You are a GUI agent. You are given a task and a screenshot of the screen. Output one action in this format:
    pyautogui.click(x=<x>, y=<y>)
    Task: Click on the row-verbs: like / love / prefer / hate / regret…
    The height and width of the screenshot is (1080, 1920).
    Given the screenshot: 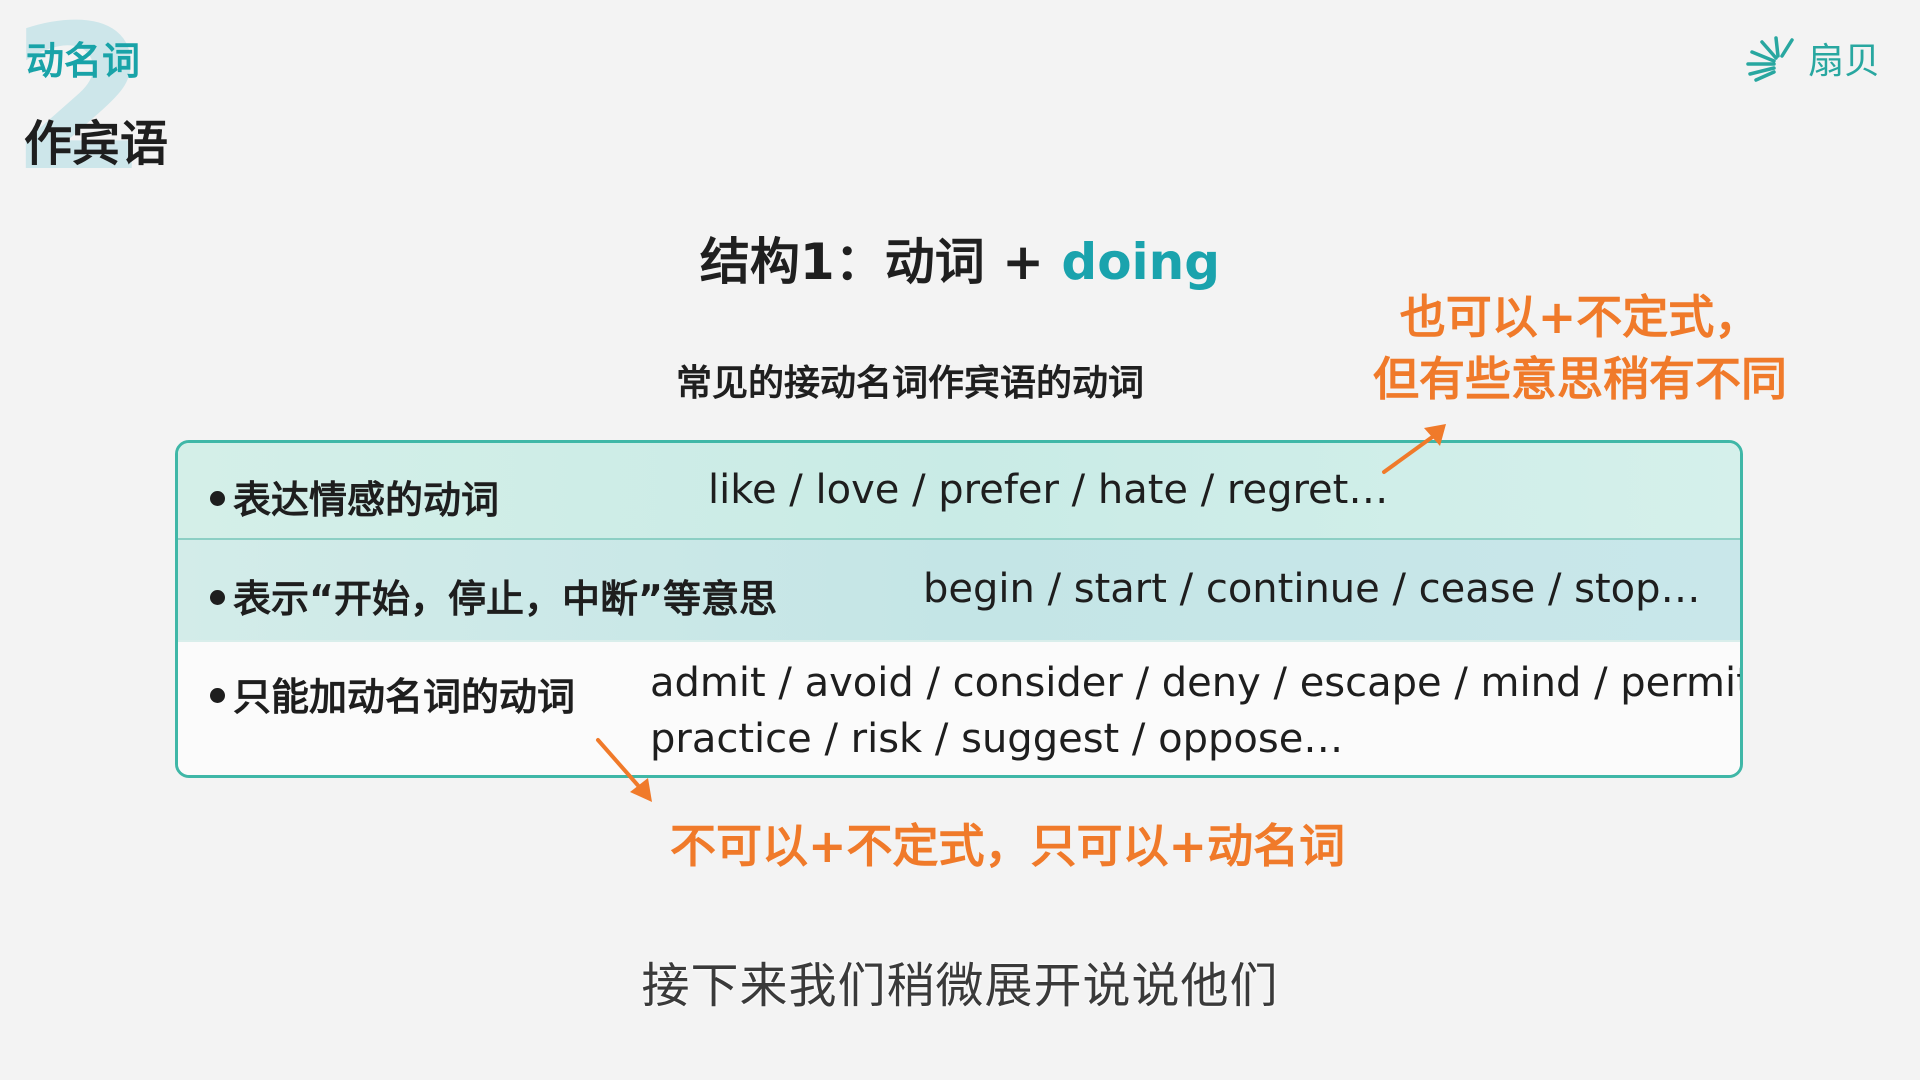 What is the action you would take?
    pyautogui.click(x=1048, y=490)
    